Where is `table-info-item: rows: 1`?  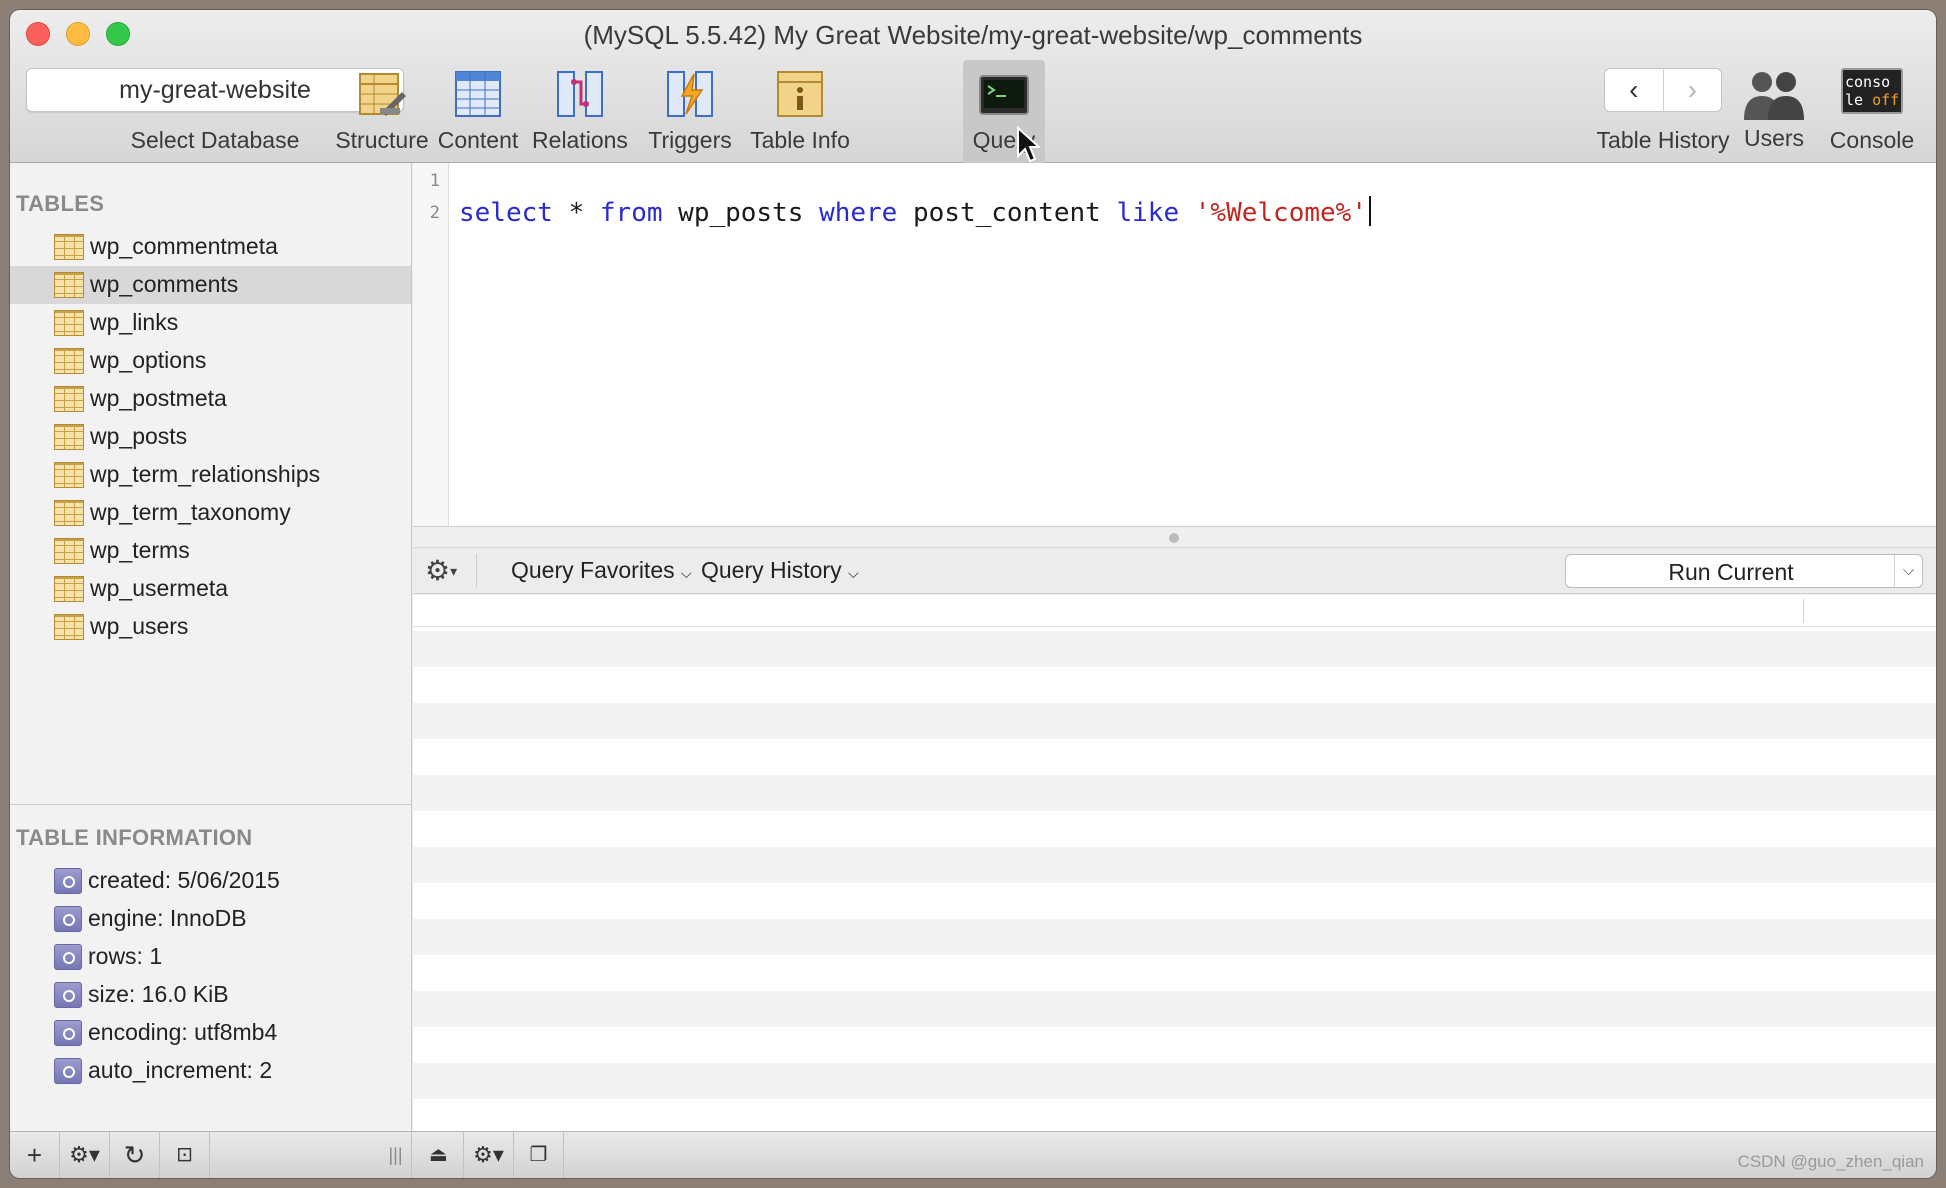
table-info-item: rows: 1 is located at coordinates (210, 957).